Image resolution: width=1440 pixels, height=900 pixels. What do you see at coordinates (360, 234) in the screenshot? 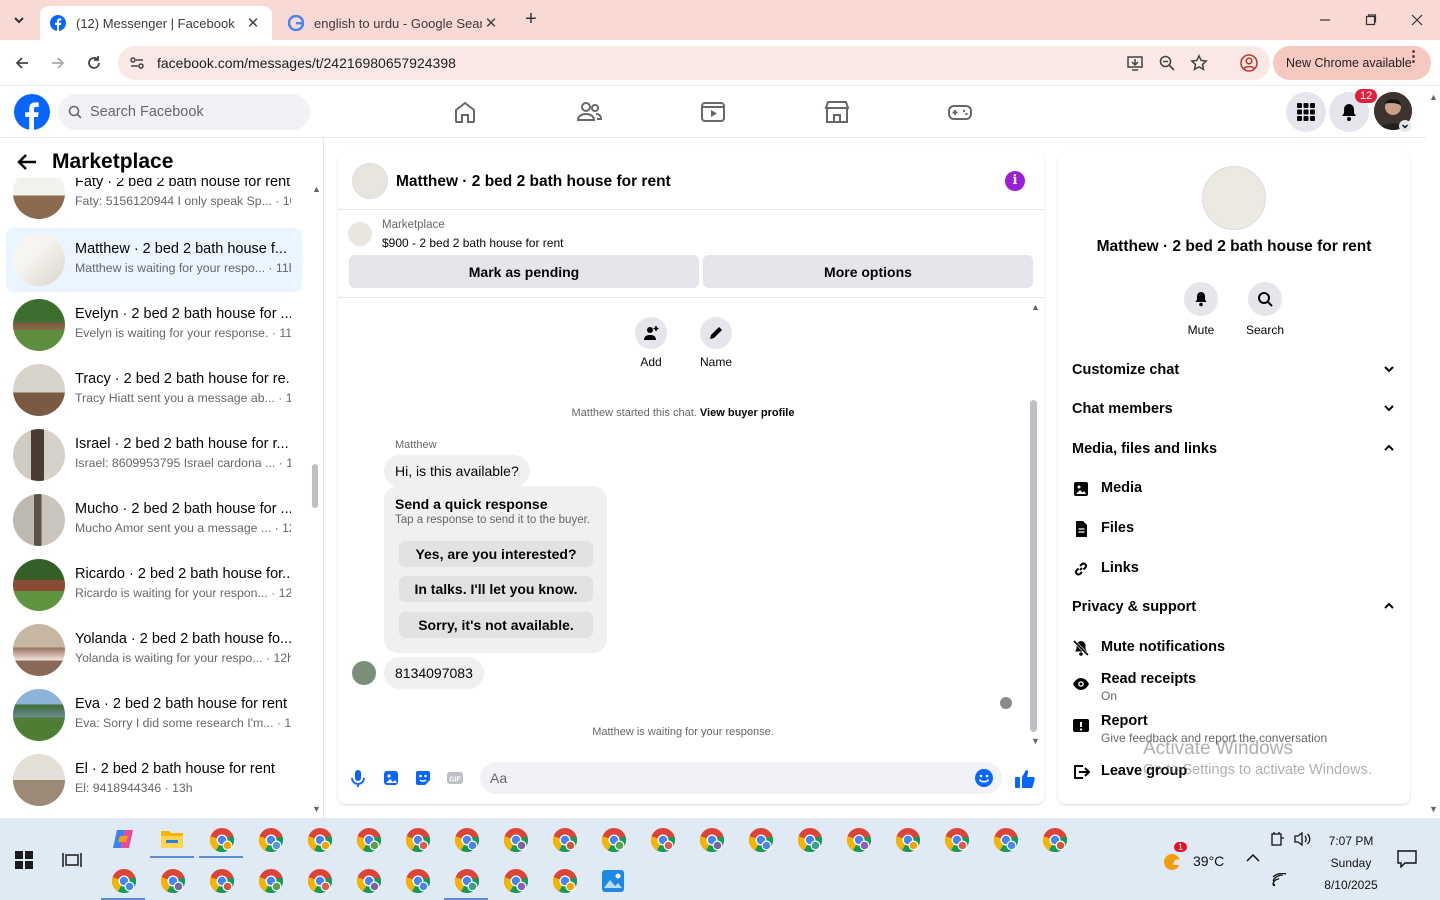
I see `listing-thumbnail` at bounding box center [360, 234].